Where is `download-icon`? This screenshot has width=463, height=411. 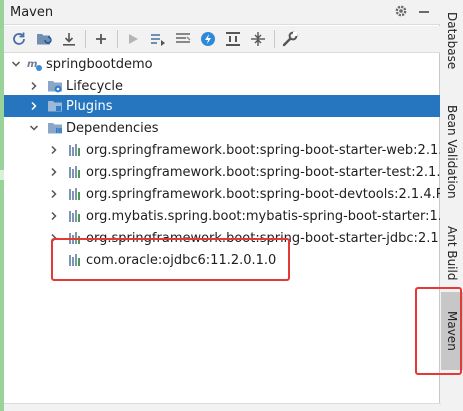
download-icon is located at coordinates (69, 39).